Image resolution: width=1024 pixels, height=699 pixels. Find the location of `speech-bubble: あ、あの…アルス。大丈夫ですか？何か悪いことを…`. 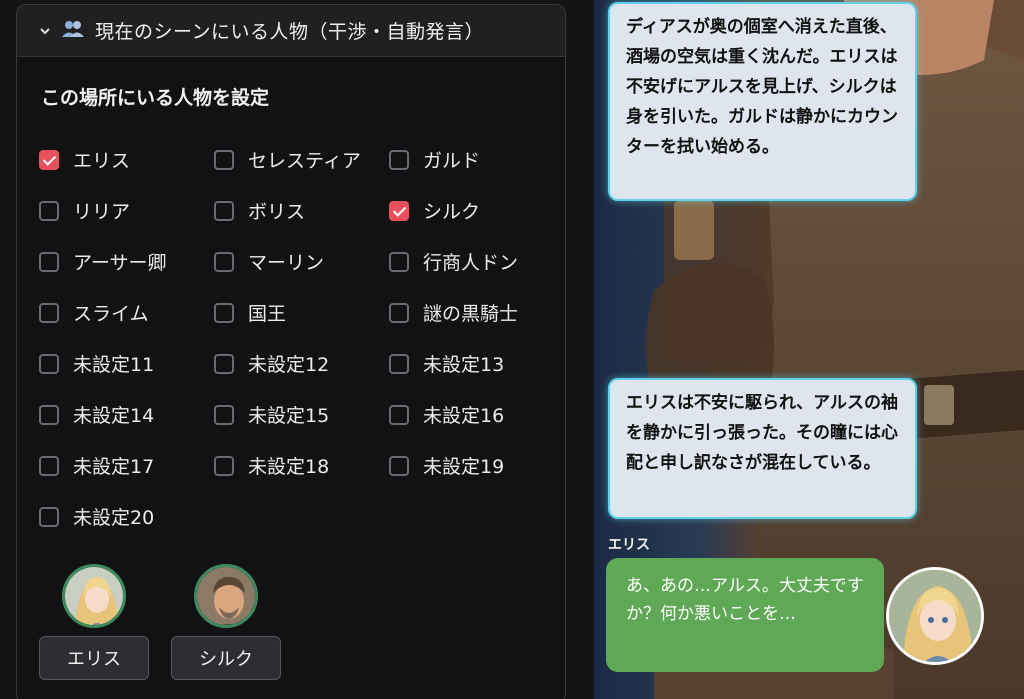

speech-bubble: あ、あの…アルス。大丈夫ですか？何か悪いことを… is located at coordinates (745, 615).